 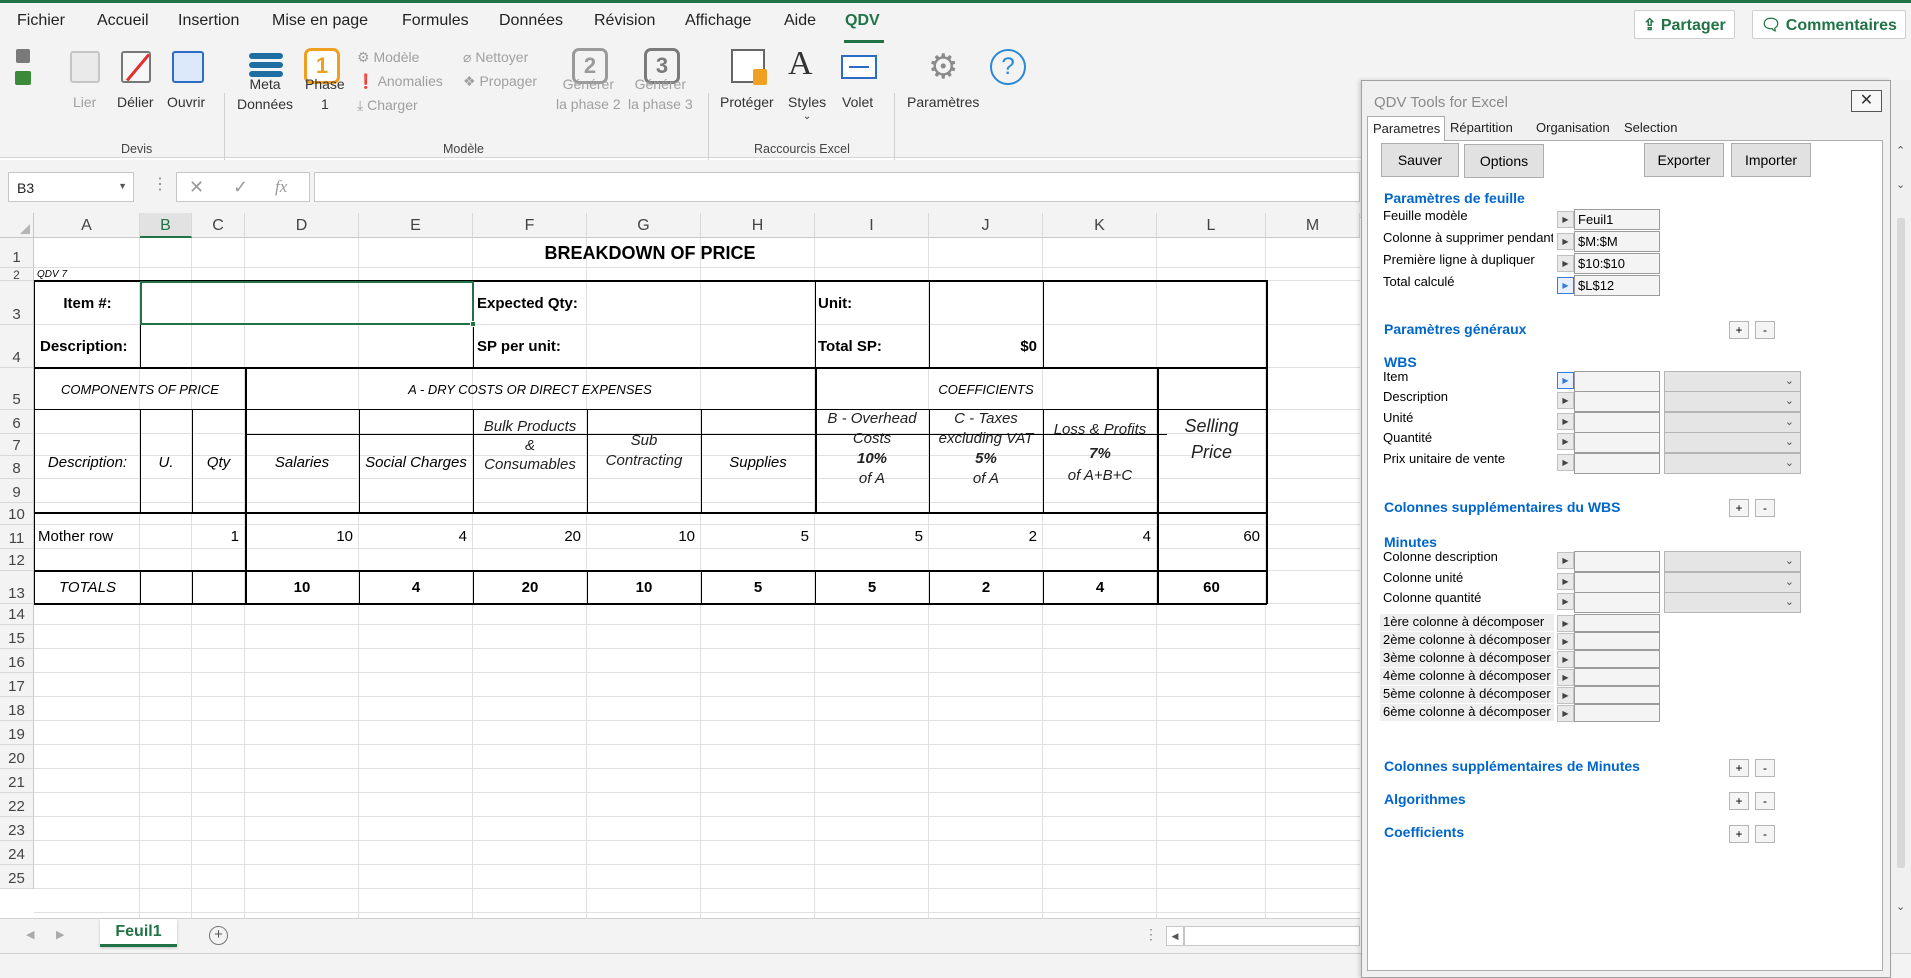 I want to click on column-header-l: L, so click(x=1211, y=225).